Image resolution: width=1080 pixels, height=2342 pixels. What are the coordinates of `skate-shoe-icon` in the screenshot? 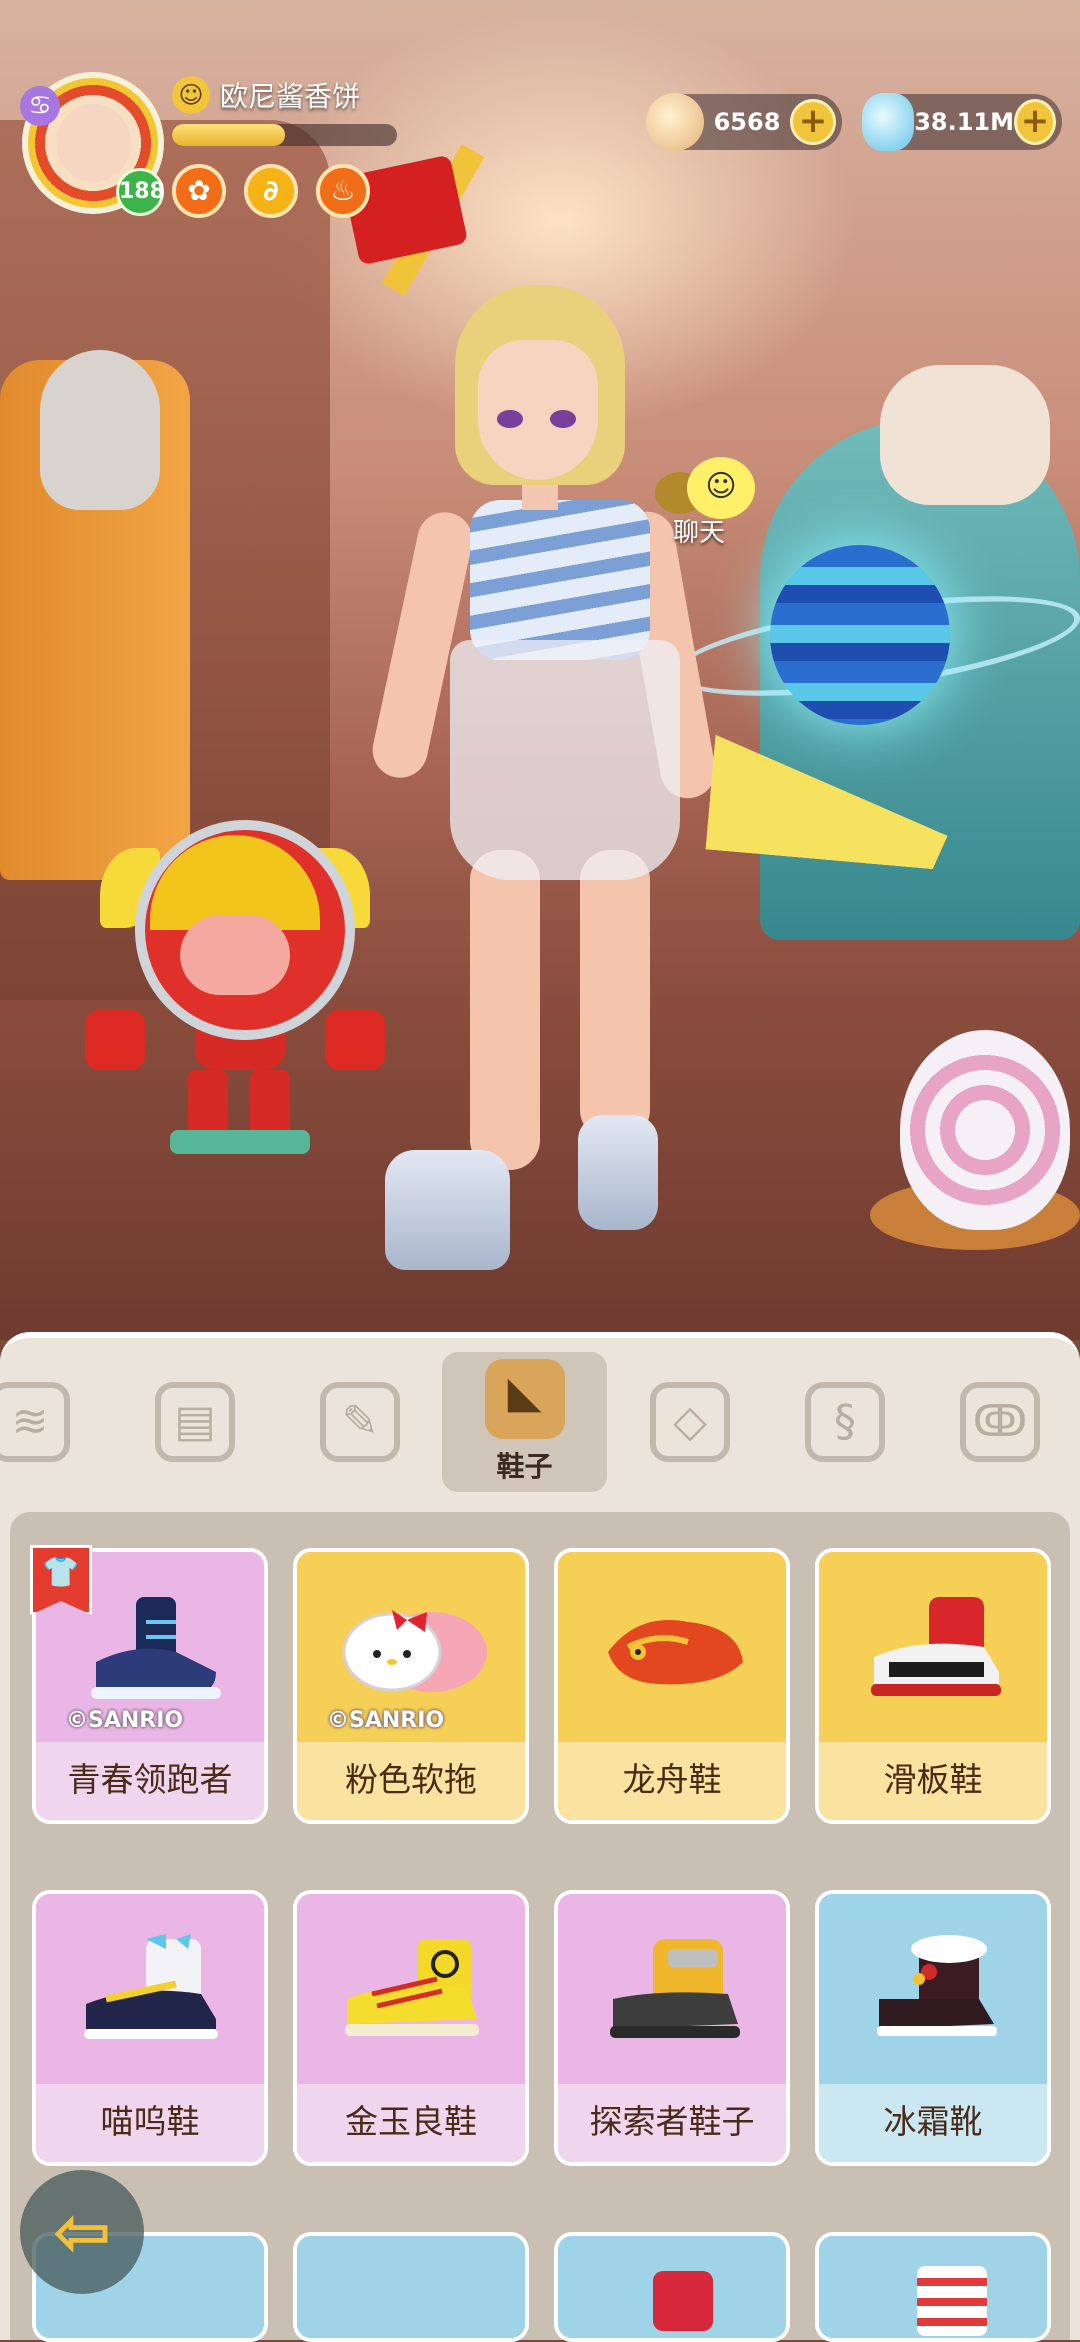 It's located at (936, 1646).